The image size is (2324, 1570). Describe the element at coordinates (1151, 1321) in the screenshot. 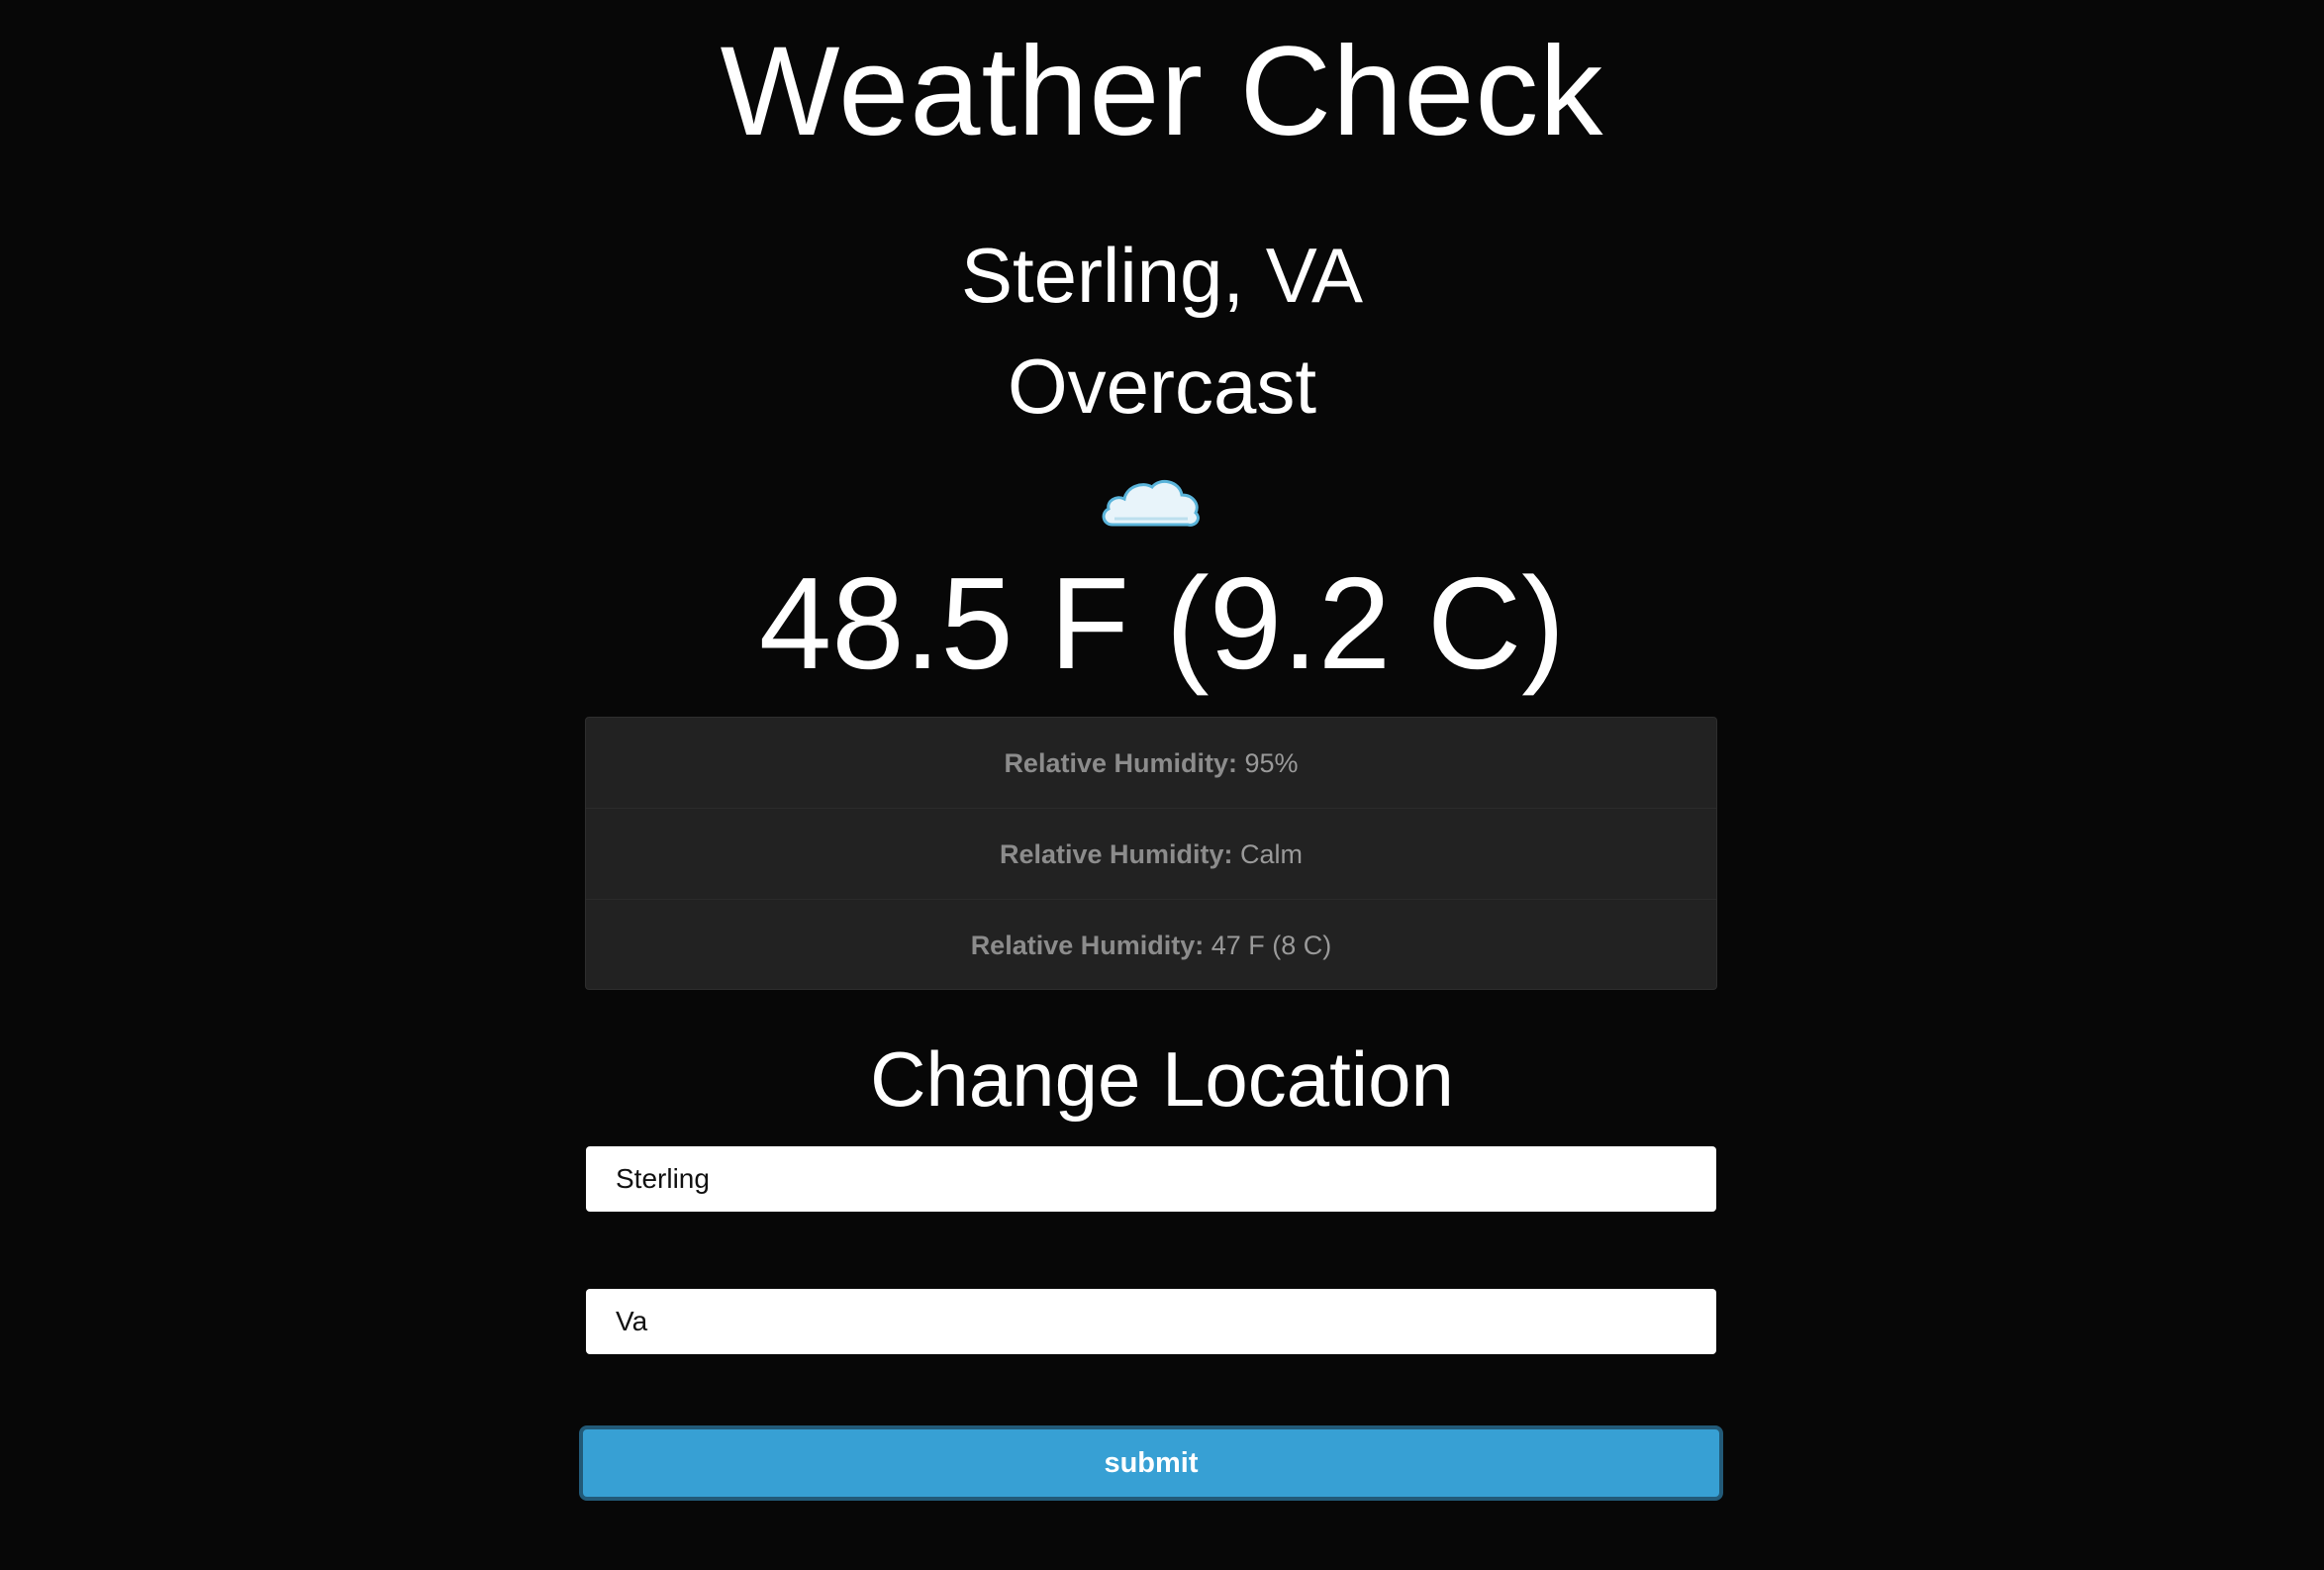

I see `state-input` at that location.